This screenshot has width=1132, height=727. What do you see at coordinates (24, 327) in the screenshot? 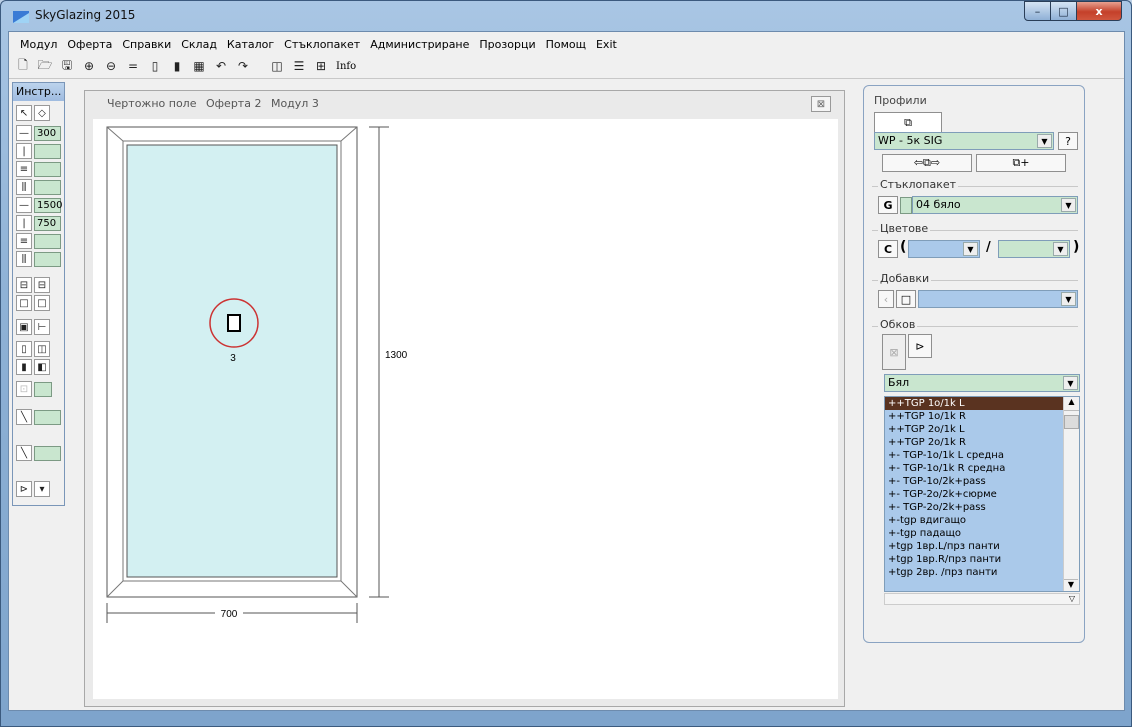
I see `sash-icon: ▣` at bounding box center [24, 327].